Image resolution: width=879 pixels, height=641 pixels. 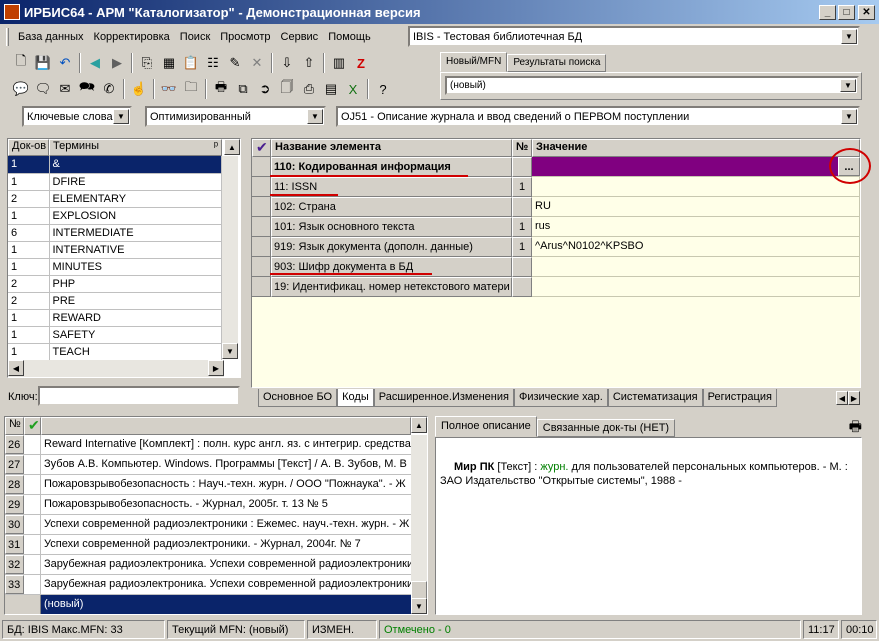 What do you see at coordinates (606, 428) in the screenshot?
I see `tab-linked-docs: Связанные док-ты (НЕТ)` at bounding box center [606, 428].